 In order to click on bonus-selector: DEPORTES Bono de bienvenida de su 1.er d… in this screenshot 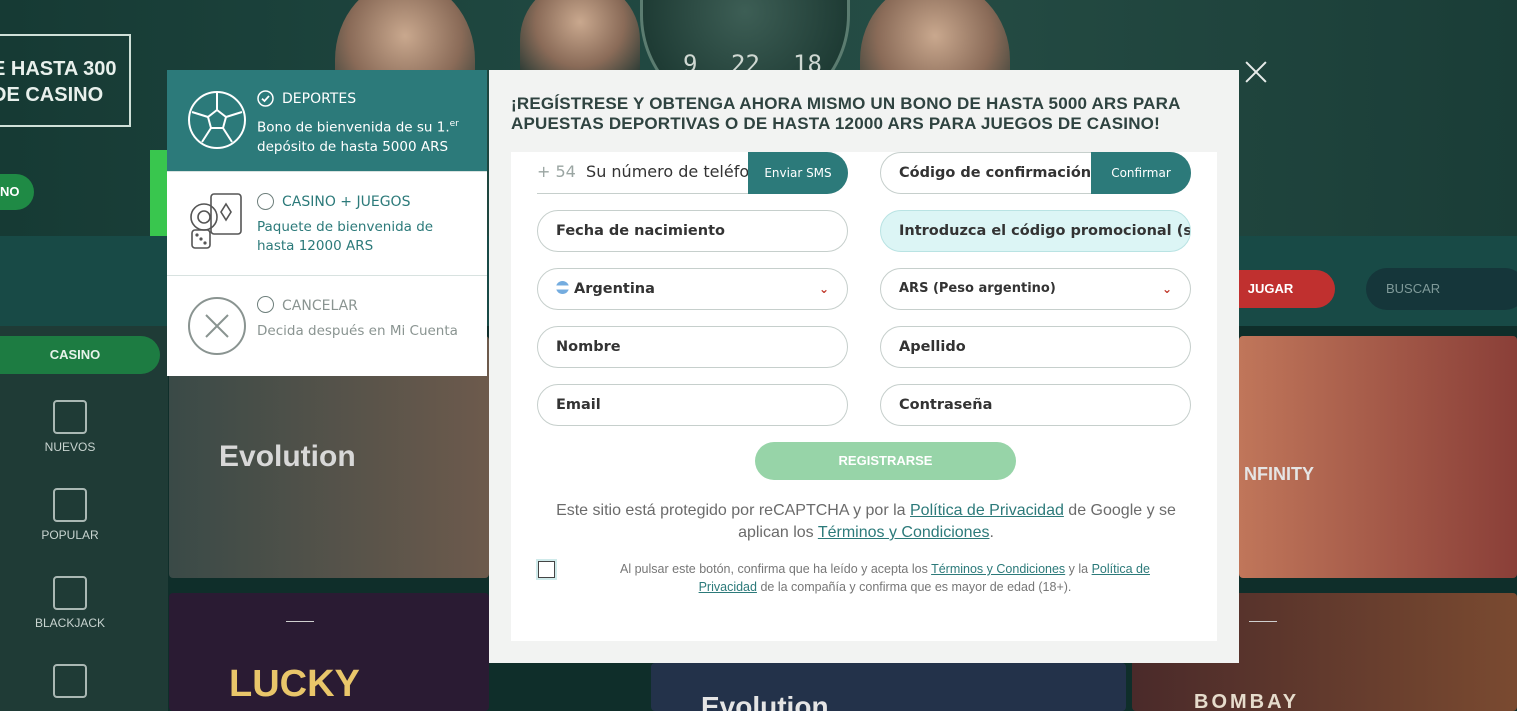, I will do `click(327, 223)`.